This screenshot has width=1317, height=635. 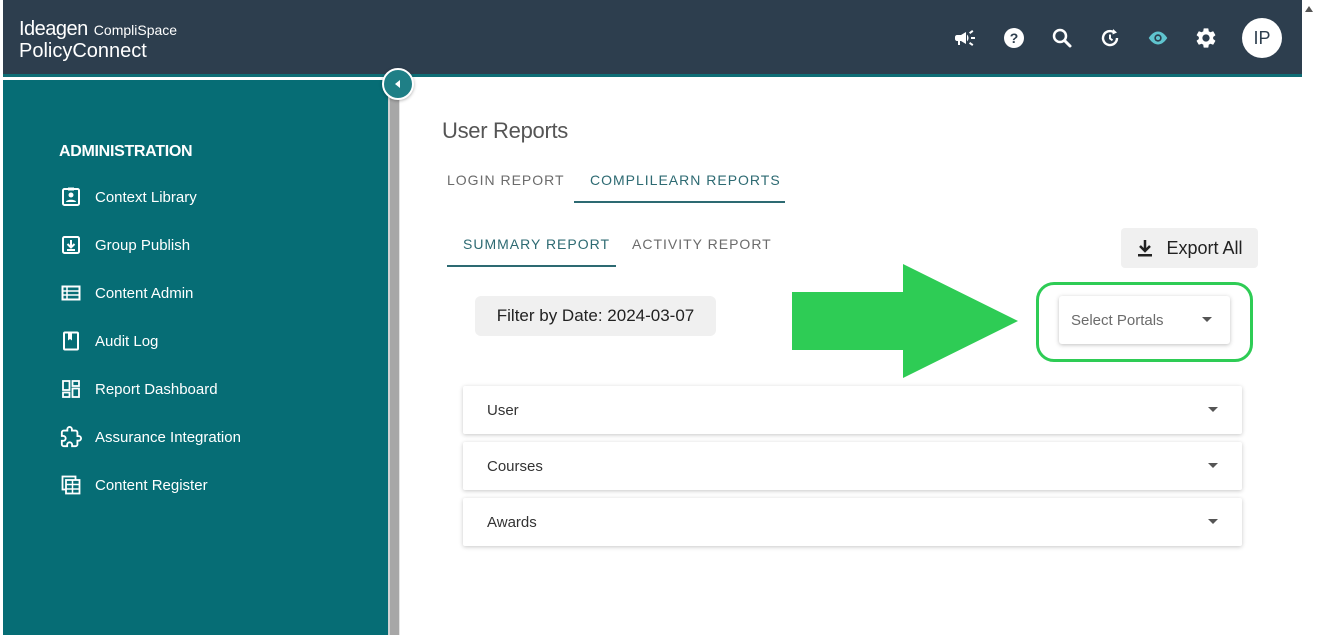 I want to click on sidebar-item-report-dashboard: Report Dashboard, so click(x=138, y=389).